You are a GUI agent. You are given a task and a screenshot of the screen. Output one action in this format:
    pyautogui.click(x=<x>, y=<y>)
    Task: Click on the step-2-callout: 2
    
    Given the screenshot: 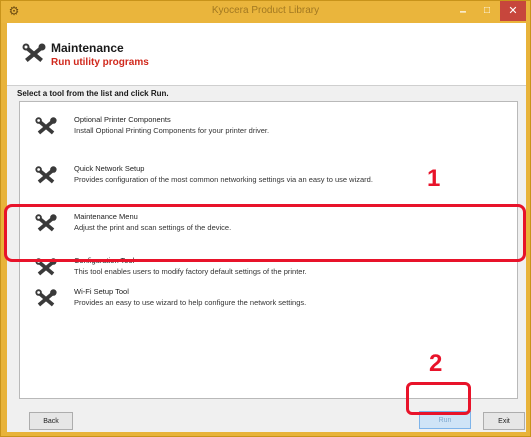 What is the action you would take?
    pyautogui.click(x=436, y=363)
    